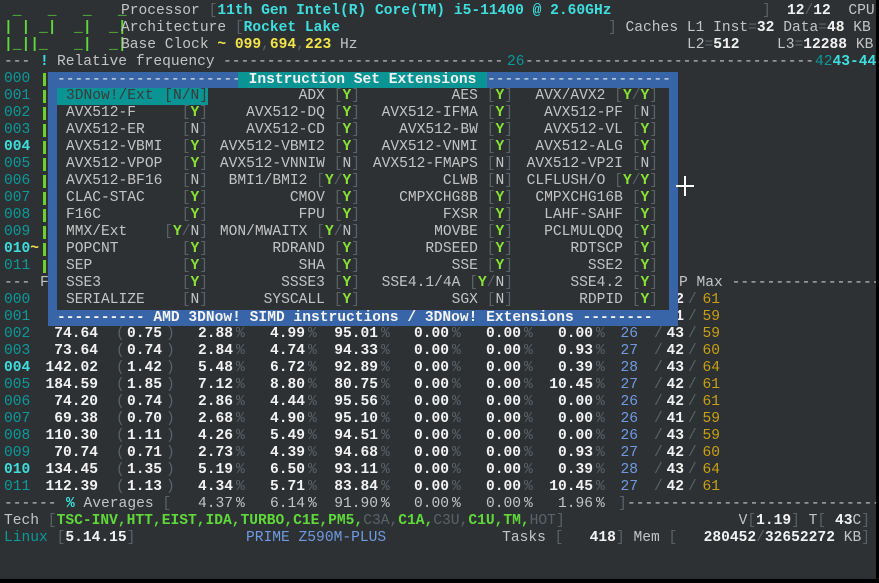  I want to click on extension-item: AVX512-BF16 [N], so click(132, 181).